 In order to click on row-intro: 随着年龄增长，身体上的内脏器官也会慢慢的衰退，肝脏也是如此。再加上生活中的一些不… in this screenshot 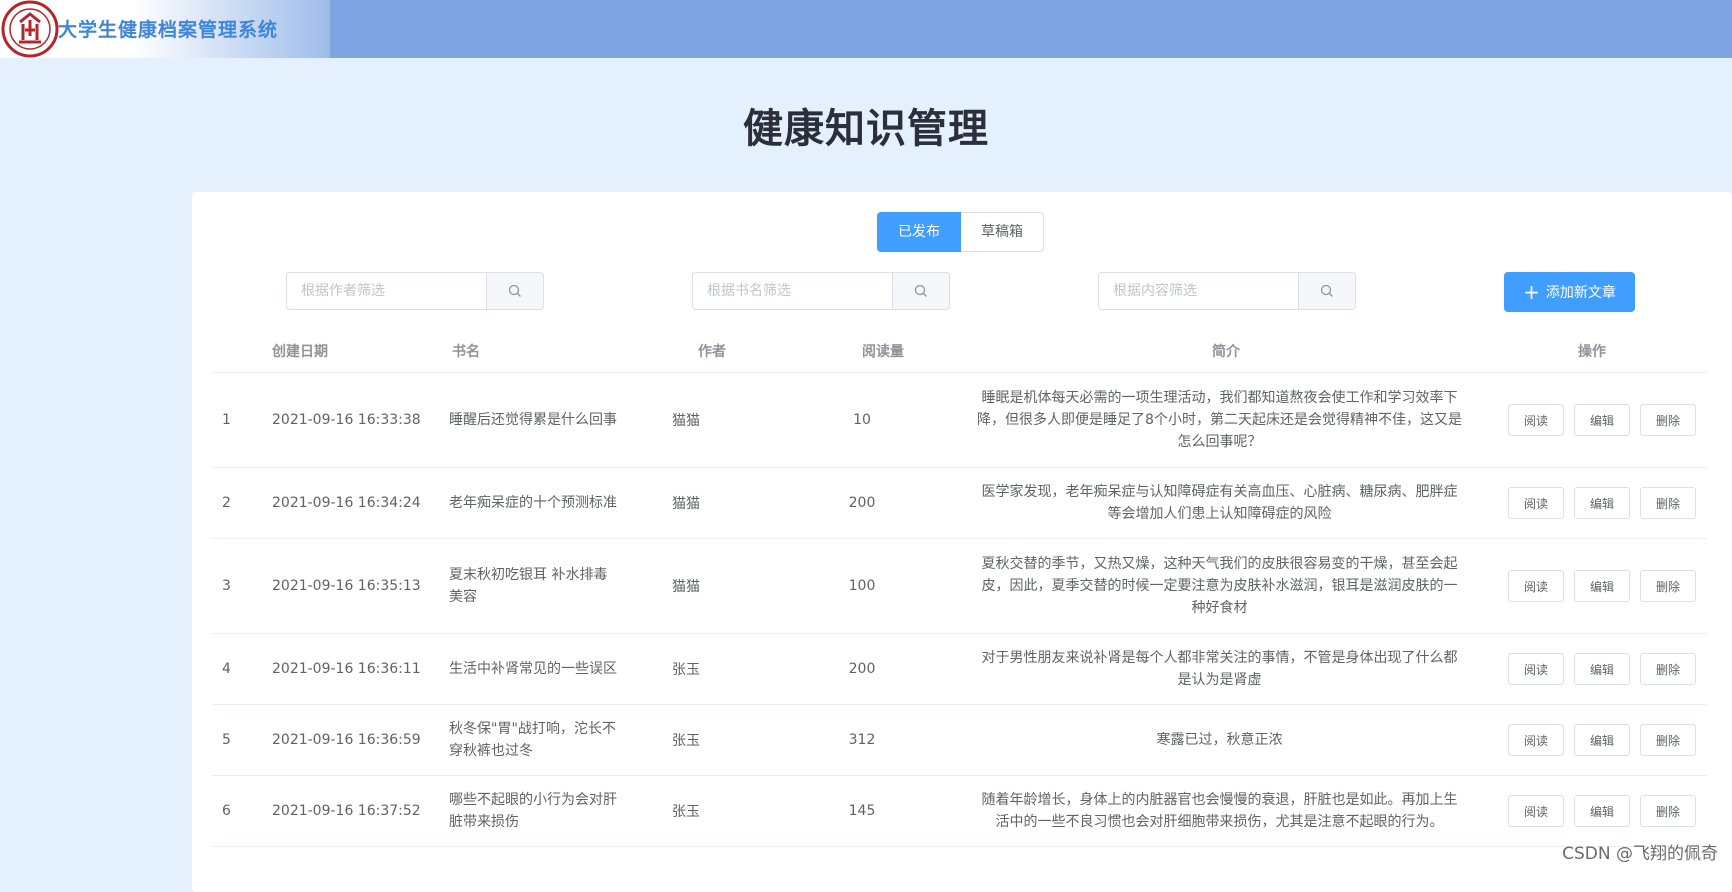, I will do `click(1219, 811)`.